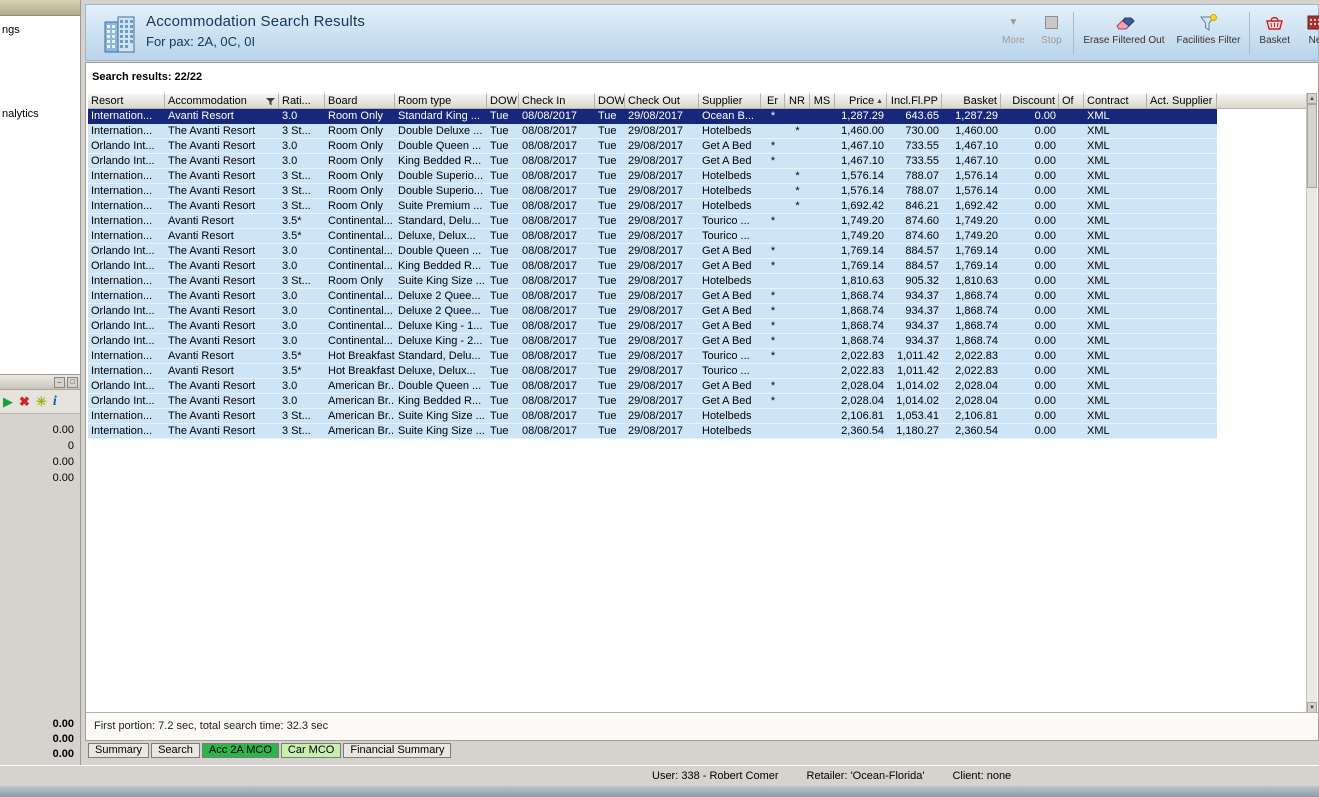  I want to click on panel-total: 0.00, so click(63, 754).